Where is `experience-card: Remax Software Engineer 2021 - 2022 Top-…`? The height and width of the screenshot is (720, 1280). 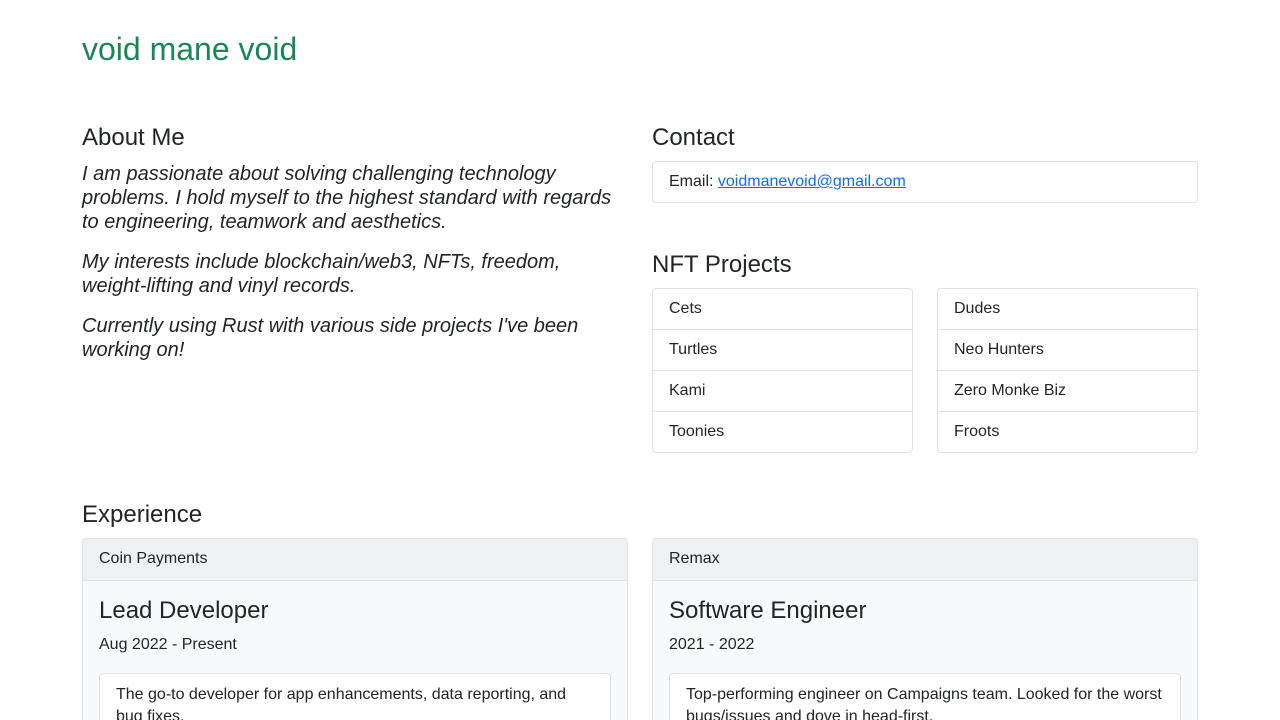
experience-card: Remax Software Engineer 2021 - 2022 Top-… is located at coordinates (925, 629).